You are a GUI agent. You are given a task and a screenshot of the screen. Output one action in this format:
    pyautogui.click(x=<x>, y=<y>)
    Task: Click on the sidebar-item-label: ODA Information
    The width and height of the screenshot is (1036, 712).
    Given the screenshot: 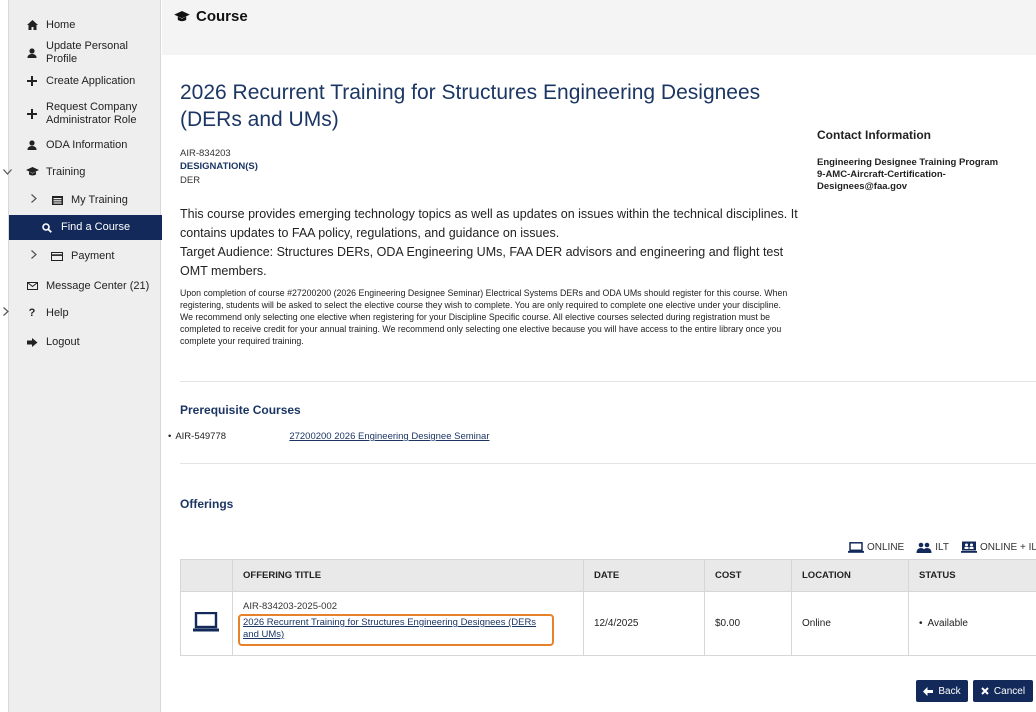 What is the action you would take?
    pyautogui.click(x=87, y=144)
    